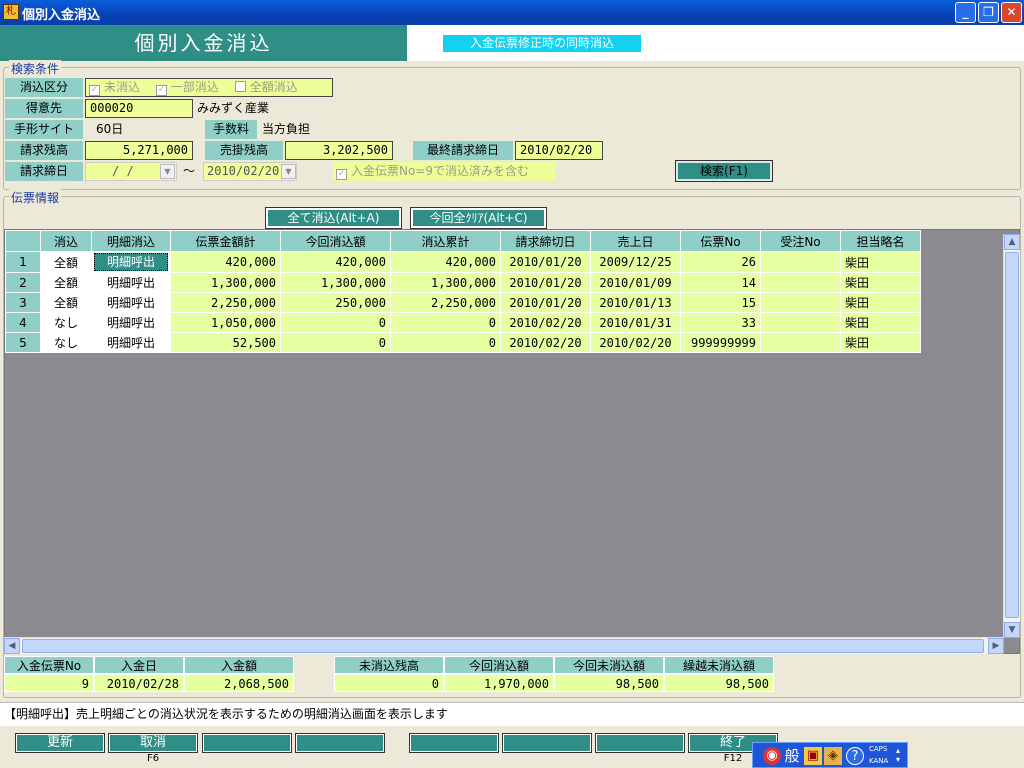  Describe the element at coordinates (855, 756) in the screenshot. I see `help-icon: ?` at that location.